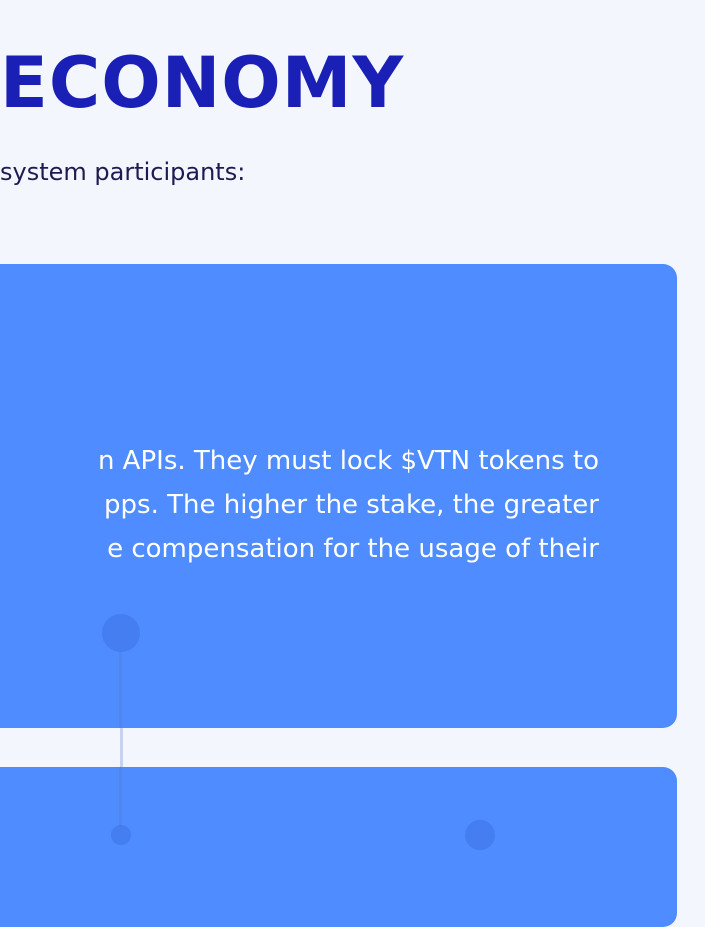 Image resolution: width=705 pixels, height=927 pixels. What do you see at coordinates (202, 83) in the screenshot?
I see `section-title: ECONOMY` at bounding box center [202, 83].